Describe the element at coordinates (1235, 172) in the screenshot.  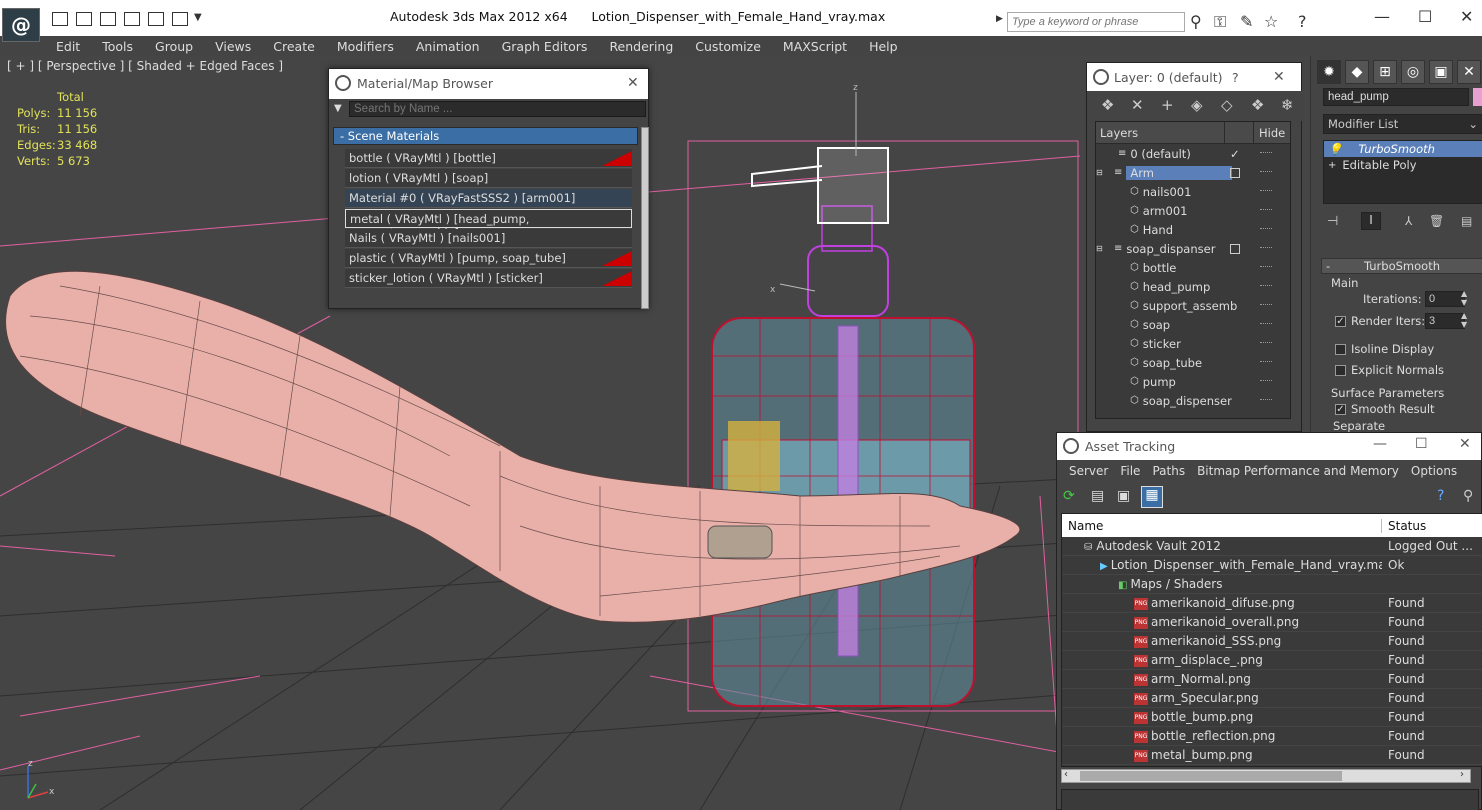
I see `active-layer-box` at that location.